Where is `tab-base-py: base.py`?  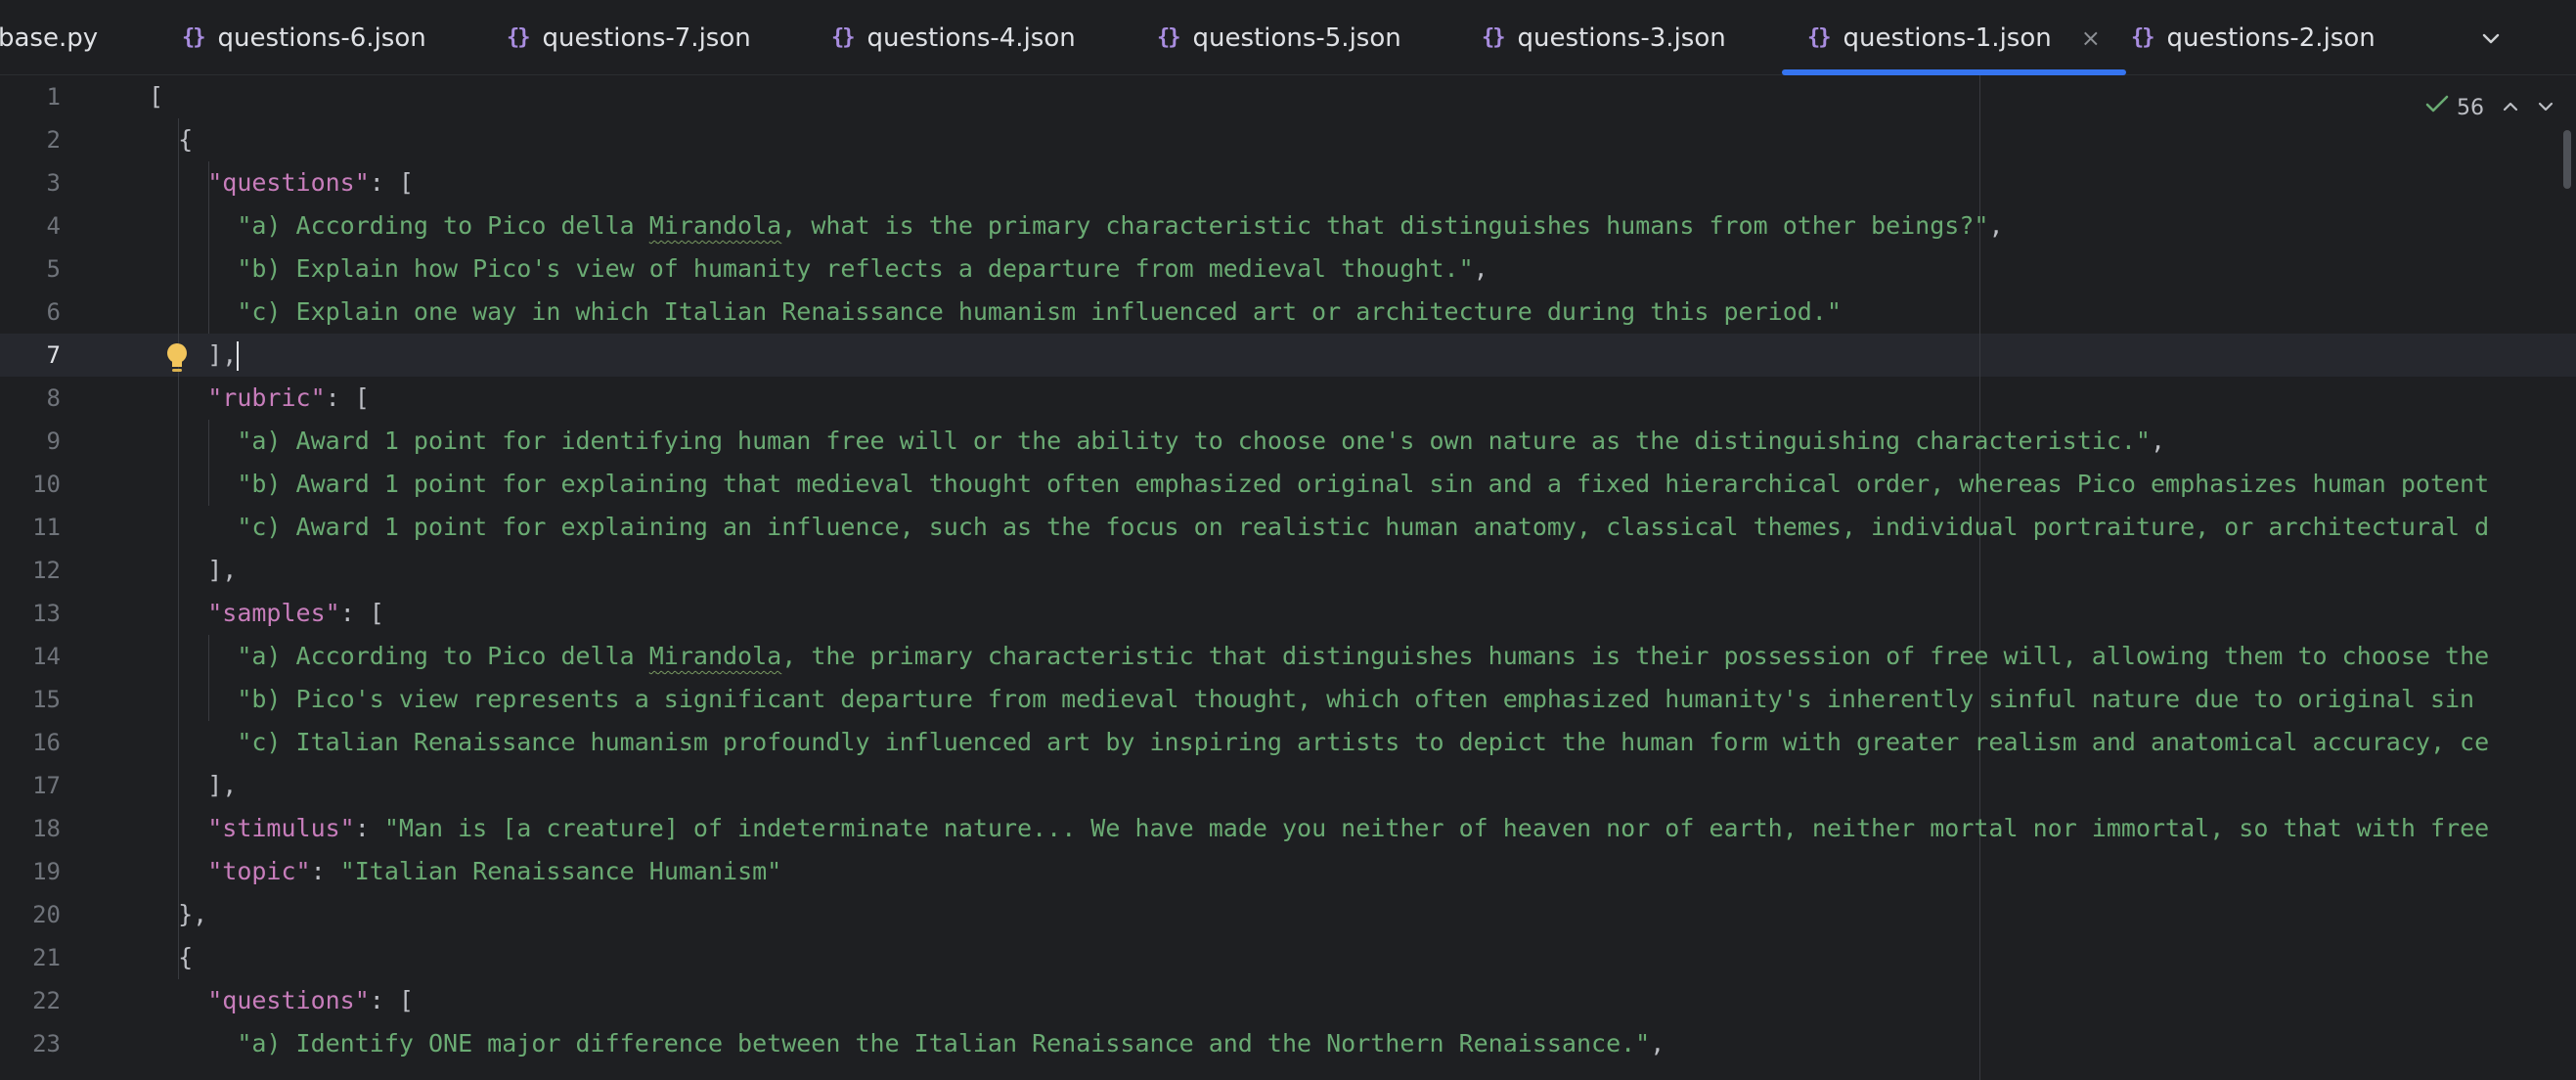
tab-base-py: base.py is located at coordinates (49, 37).